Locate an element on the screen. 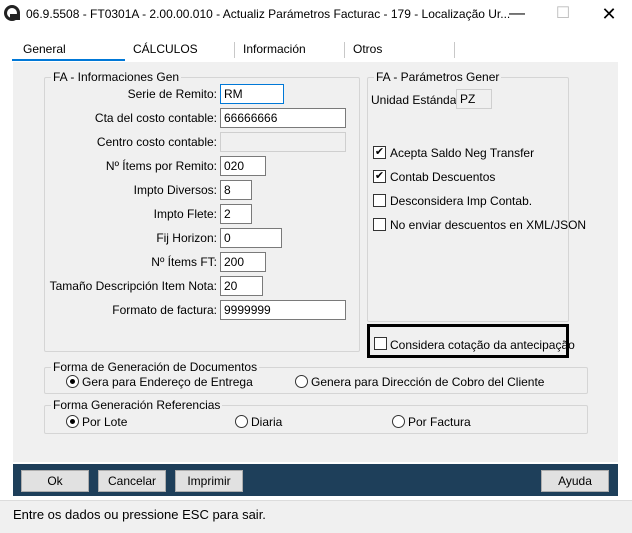  formato-factura-input is located at coordinates (283, 310).